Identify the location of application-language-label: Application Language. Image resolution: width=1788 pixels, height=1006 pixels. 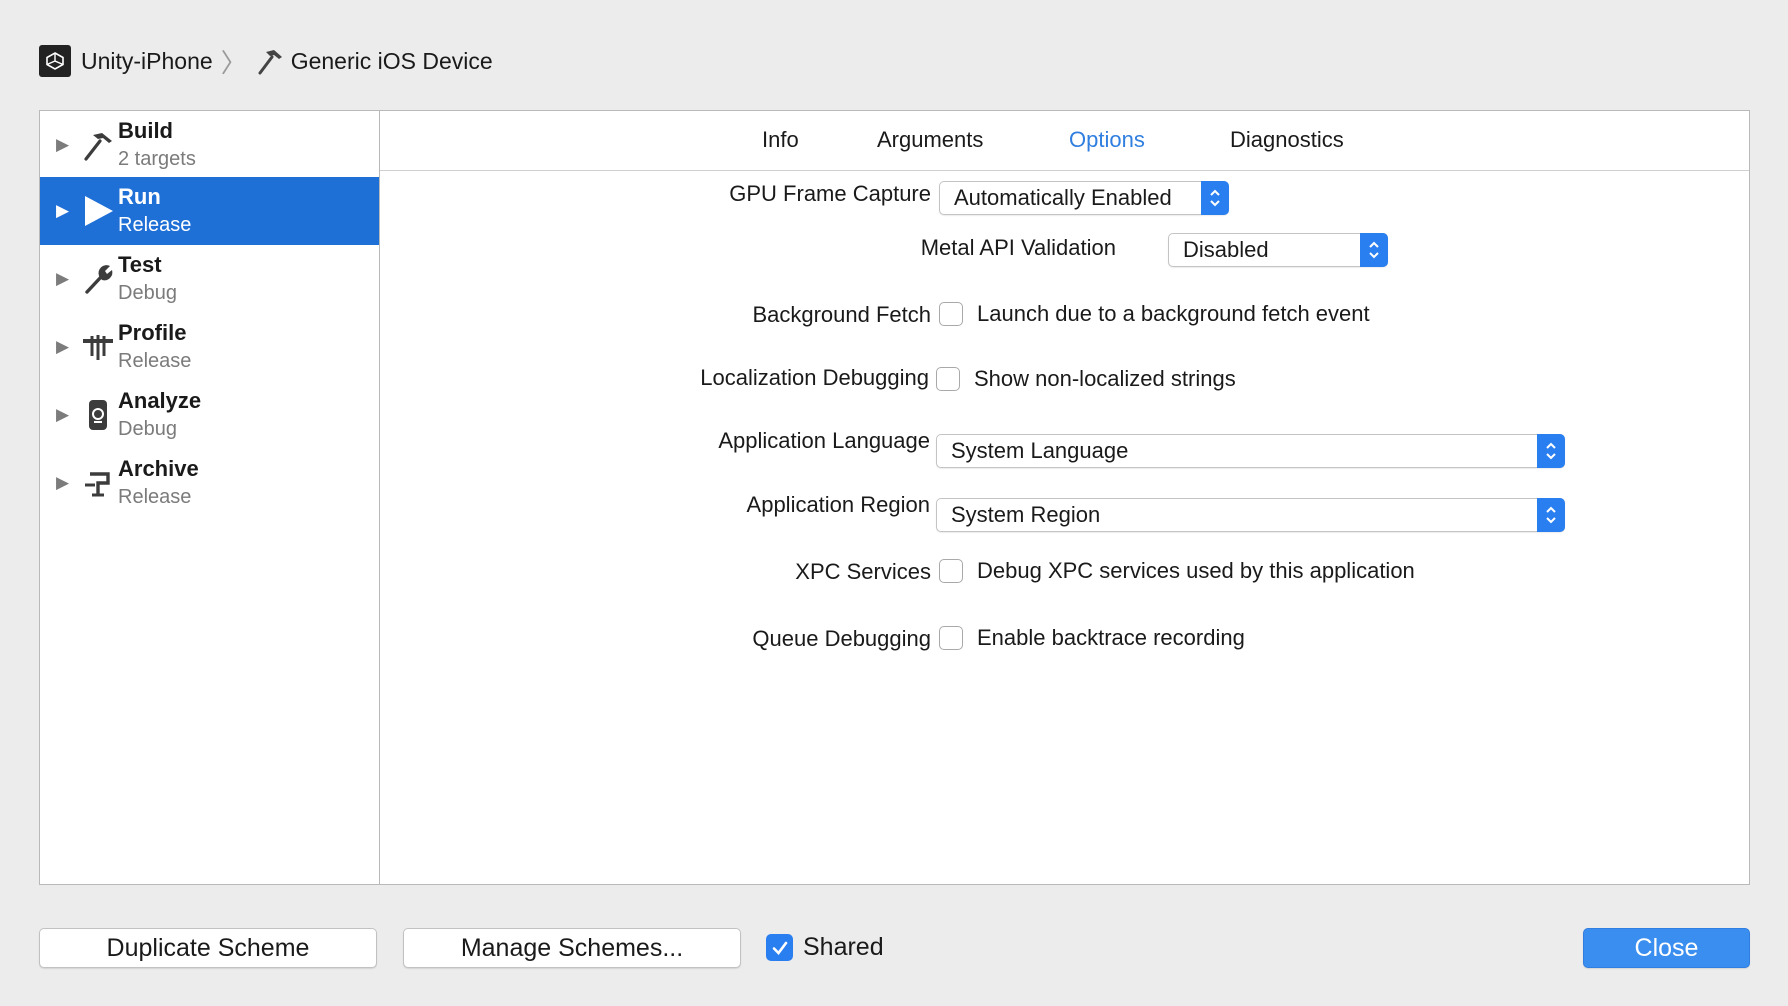
(824, 440).